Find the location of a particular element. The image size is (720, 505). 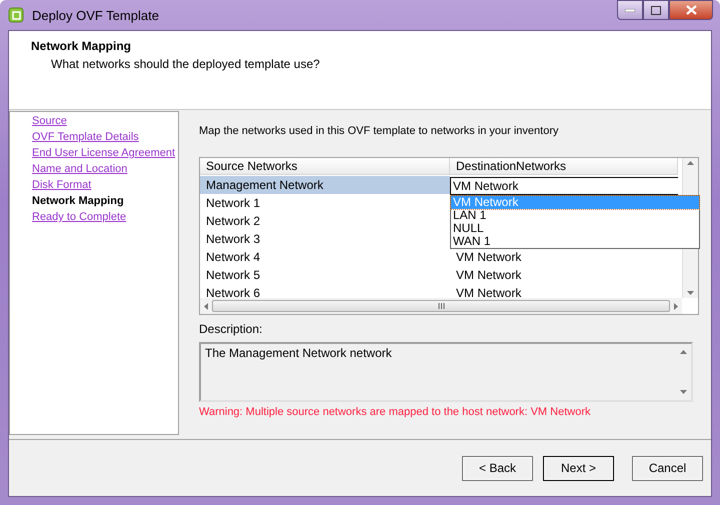

horizontal-scrollbar is located at coordinates (441, 306).